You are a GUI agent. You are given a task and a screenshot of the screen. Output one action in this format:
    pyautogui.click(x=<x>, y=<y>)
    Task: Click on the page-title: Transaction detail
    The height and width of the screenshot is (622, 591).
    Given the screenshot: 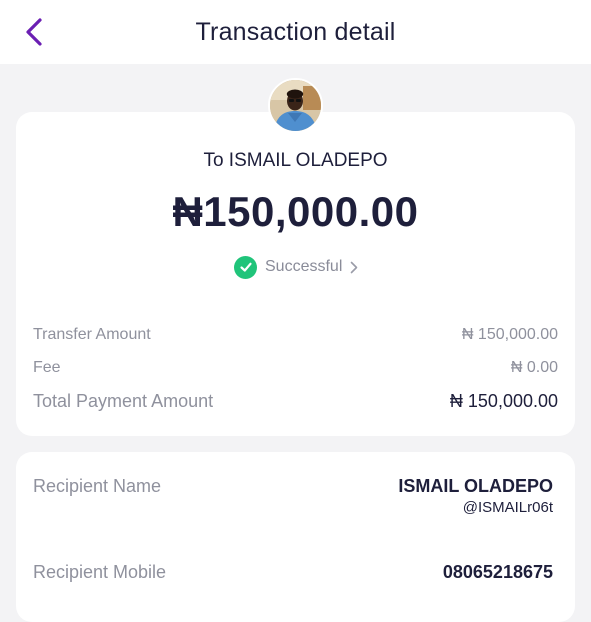 What is the action you would take?
    pyautogui.click(x=295, y=32)
    